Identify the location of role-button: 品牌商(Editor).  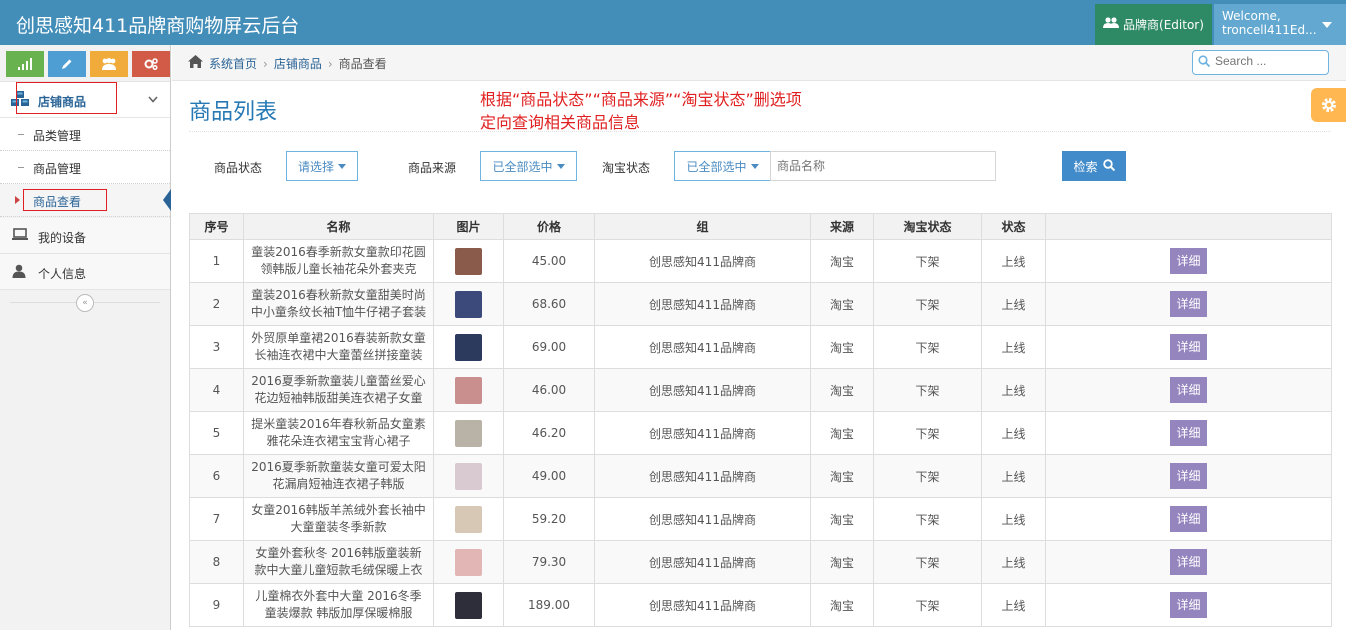
(1153, 24).